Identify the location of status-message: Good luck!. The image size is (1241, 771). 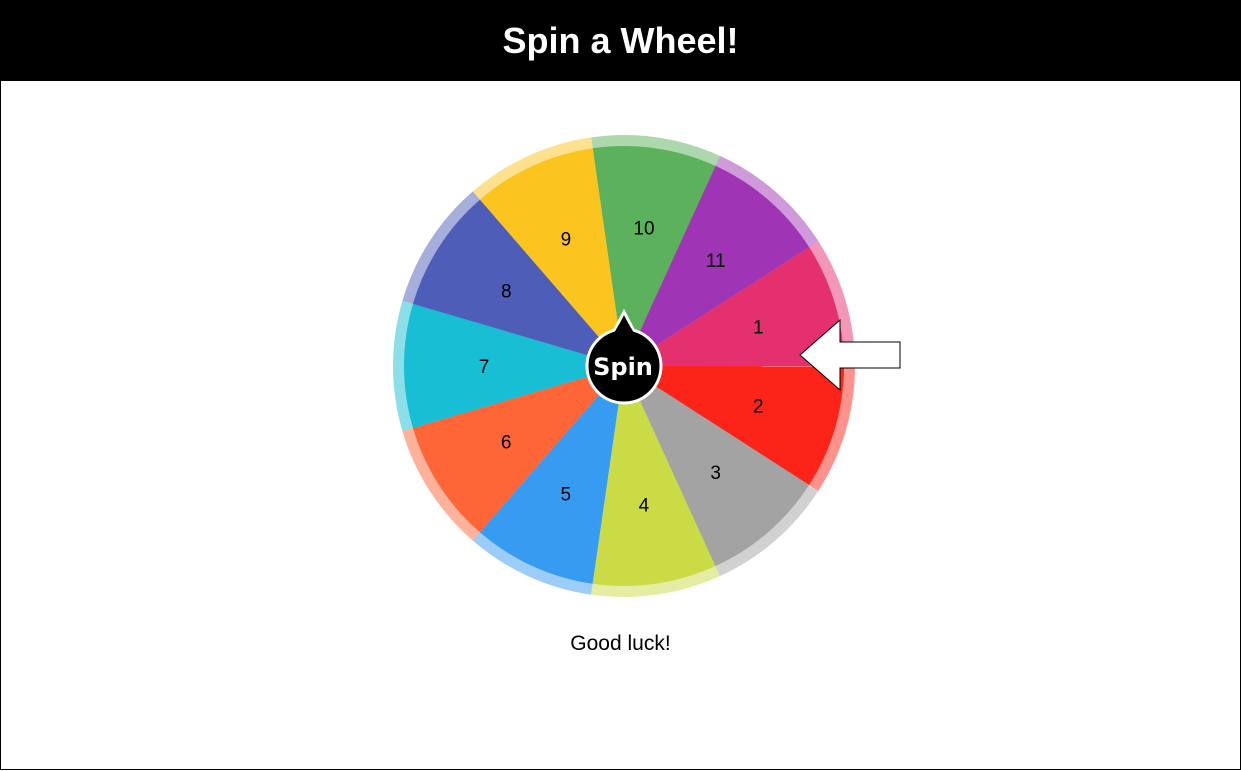
(620, 643).